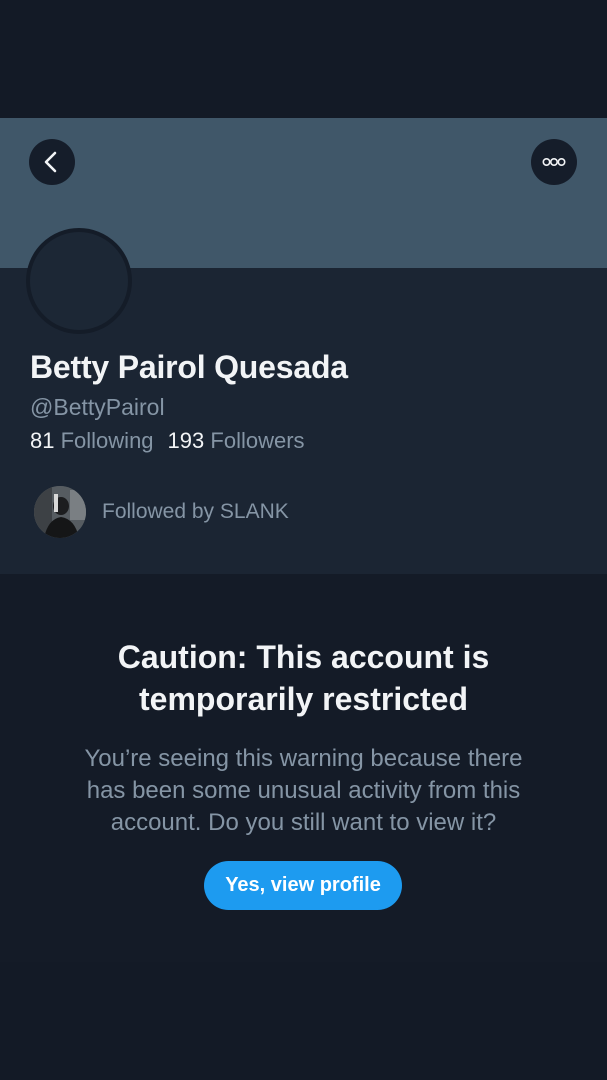 The height and width of the screenshot is (1080, 607). I want to click on more-dots-icon, so click(554, 161).